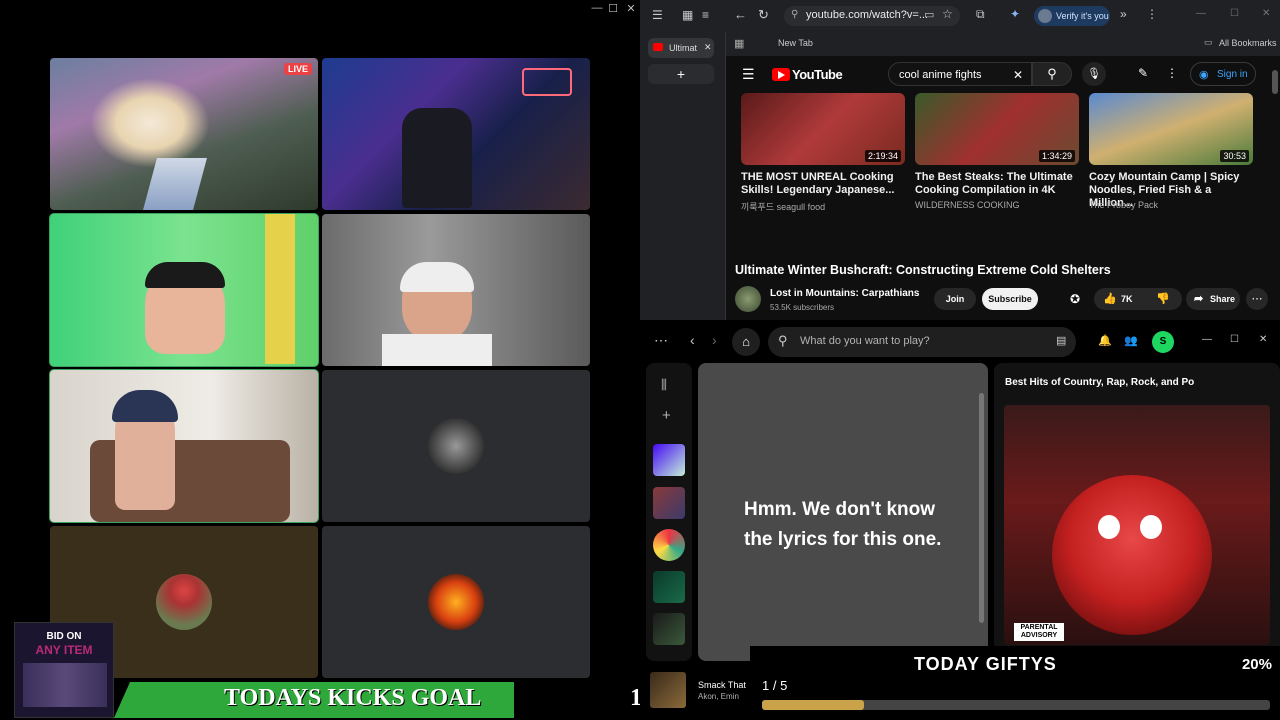 The width and height of the screenshot is (1280, 720). I want to click on track-artist: Akon, Emin, so click(724, 696).